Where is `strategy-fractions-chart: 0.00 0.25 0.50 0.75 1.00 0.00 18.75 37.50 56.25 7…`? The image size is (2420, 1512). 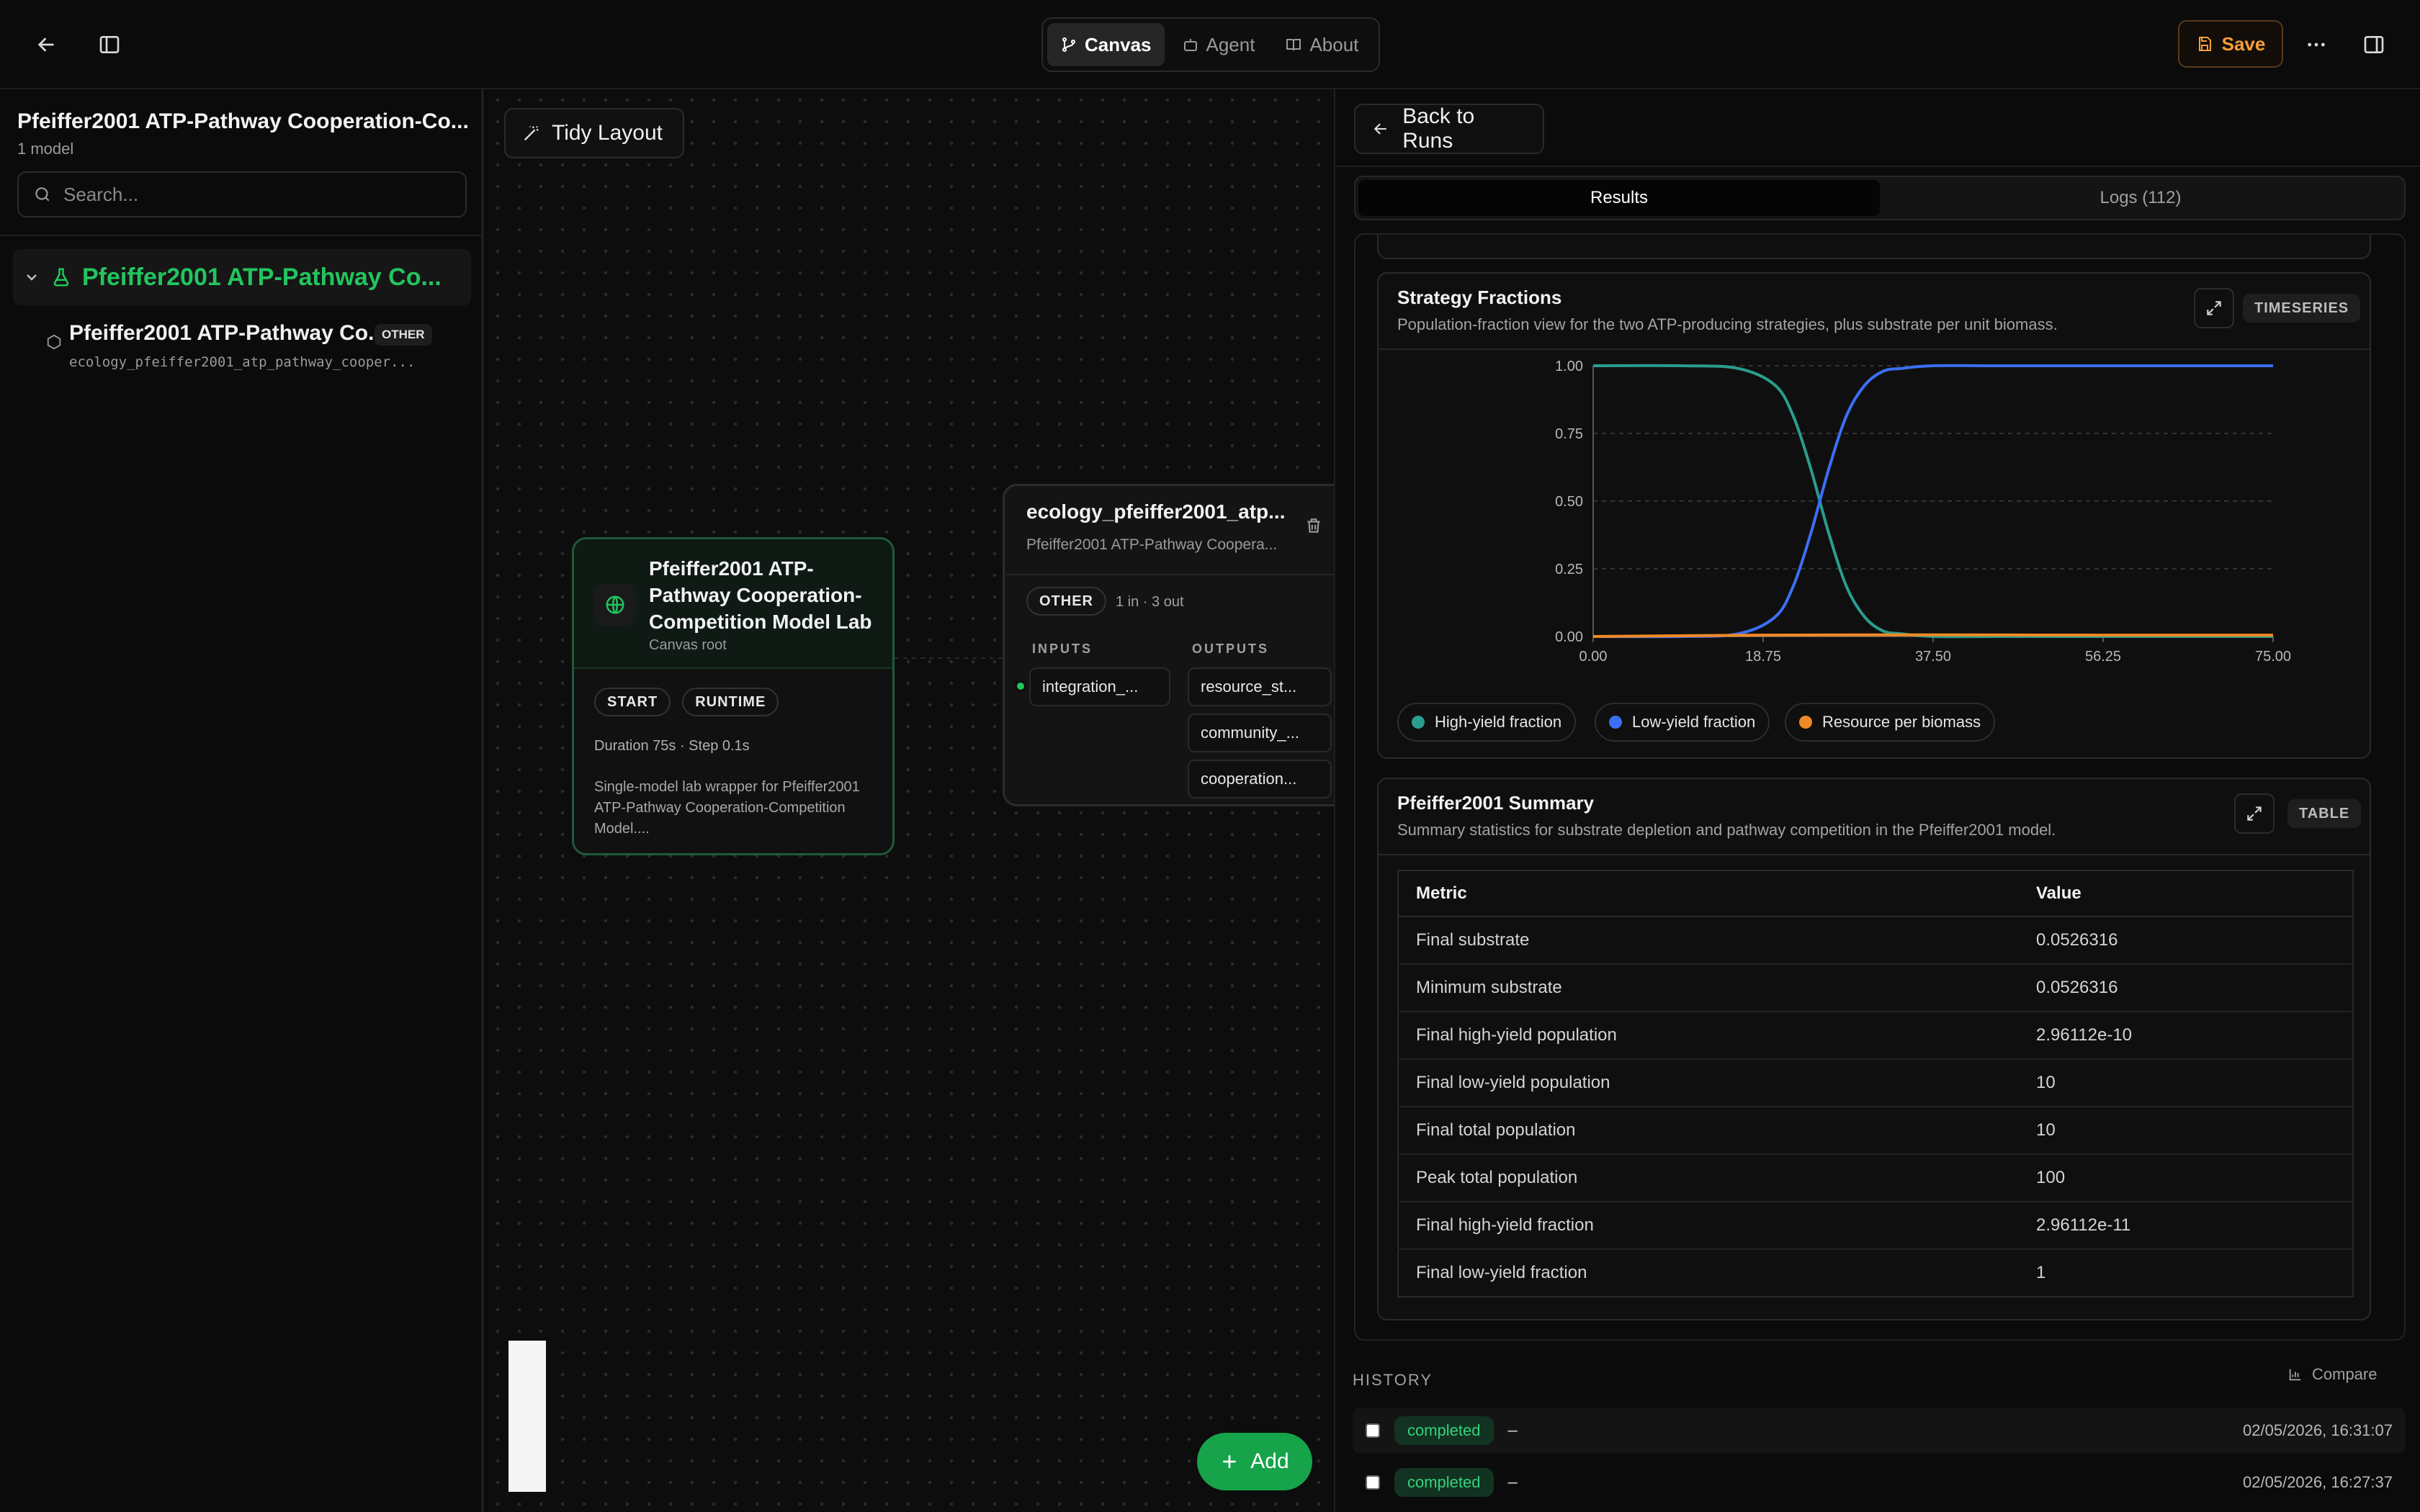
strategy-fractions-chart: 0.00 0.25 0.50 0.75 1.00 0.00 18.75 37.50 56.25 7… is located at coordinates (1923, 512).